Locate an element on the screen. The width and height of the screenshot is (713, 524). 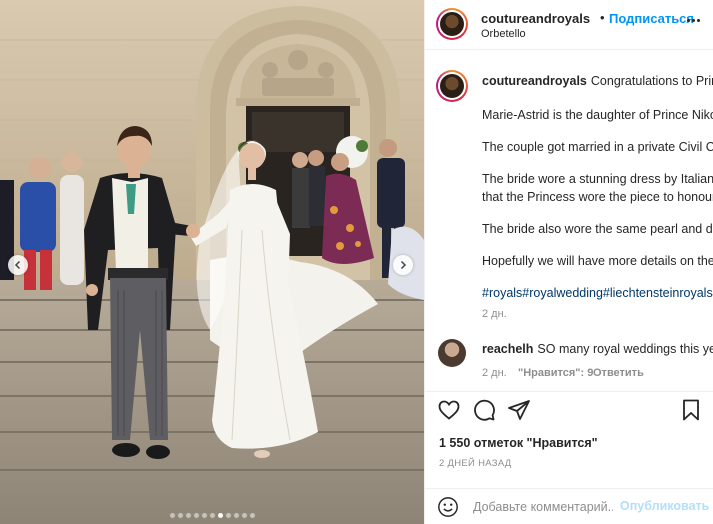
likes-count: 1 550 отметок "Нравится" is located at coordinates (518, 443).